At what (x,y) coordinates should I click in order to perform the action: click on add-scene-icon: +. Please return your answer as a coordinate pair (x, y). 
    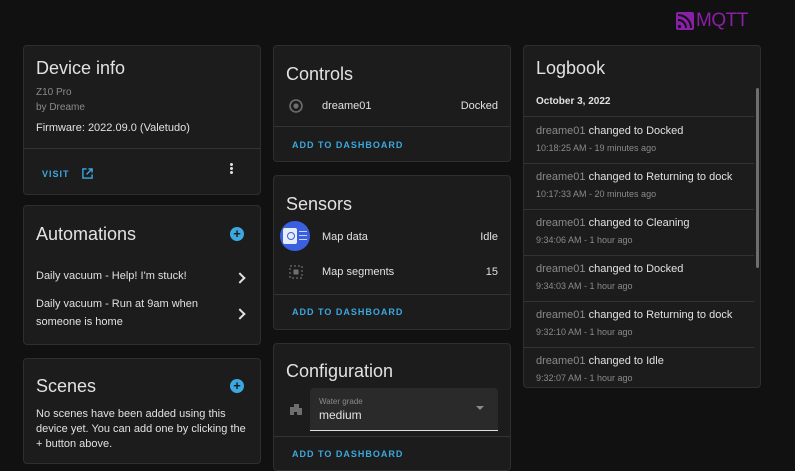
    Looking at the image, I should click on (237, 386).